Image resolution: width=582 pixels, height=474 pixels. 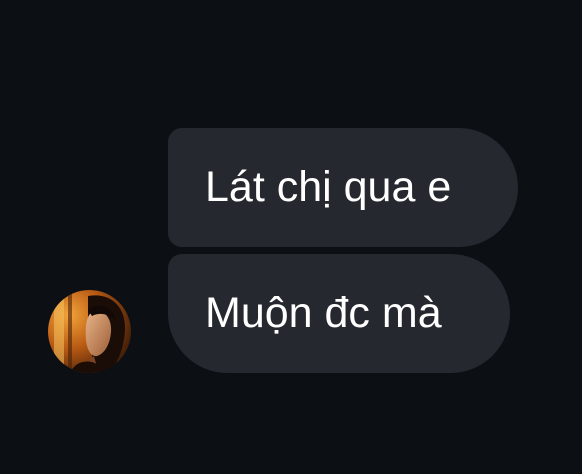 What do you see at coordinates (323, 313) in the screenshot?
I see `message-text: Muộn đc mà` at bounding box center [323, 313].